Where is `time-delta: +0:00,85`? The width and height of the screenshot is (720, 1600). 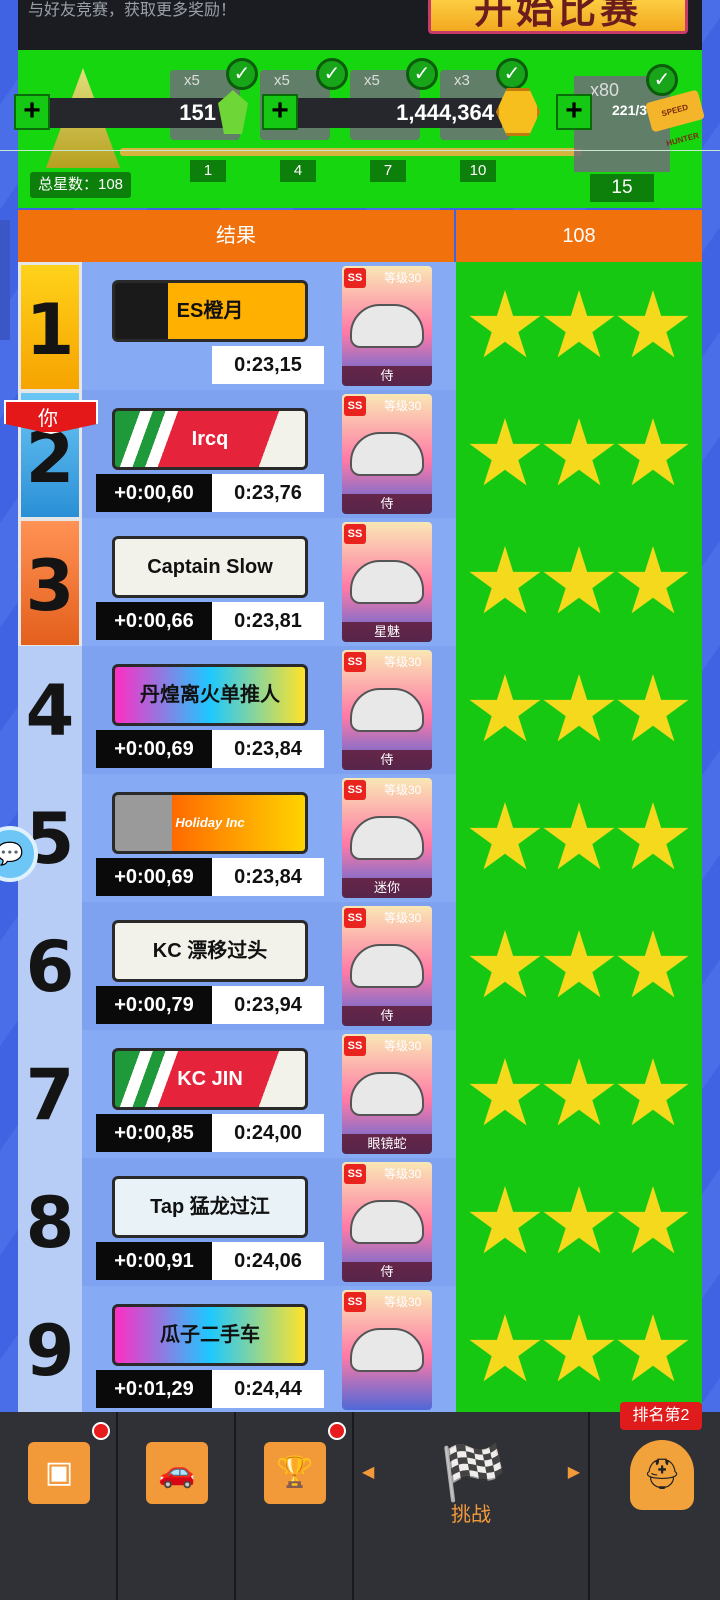
time-delta: +0:00,85 is located at coordinates (154, 1133).